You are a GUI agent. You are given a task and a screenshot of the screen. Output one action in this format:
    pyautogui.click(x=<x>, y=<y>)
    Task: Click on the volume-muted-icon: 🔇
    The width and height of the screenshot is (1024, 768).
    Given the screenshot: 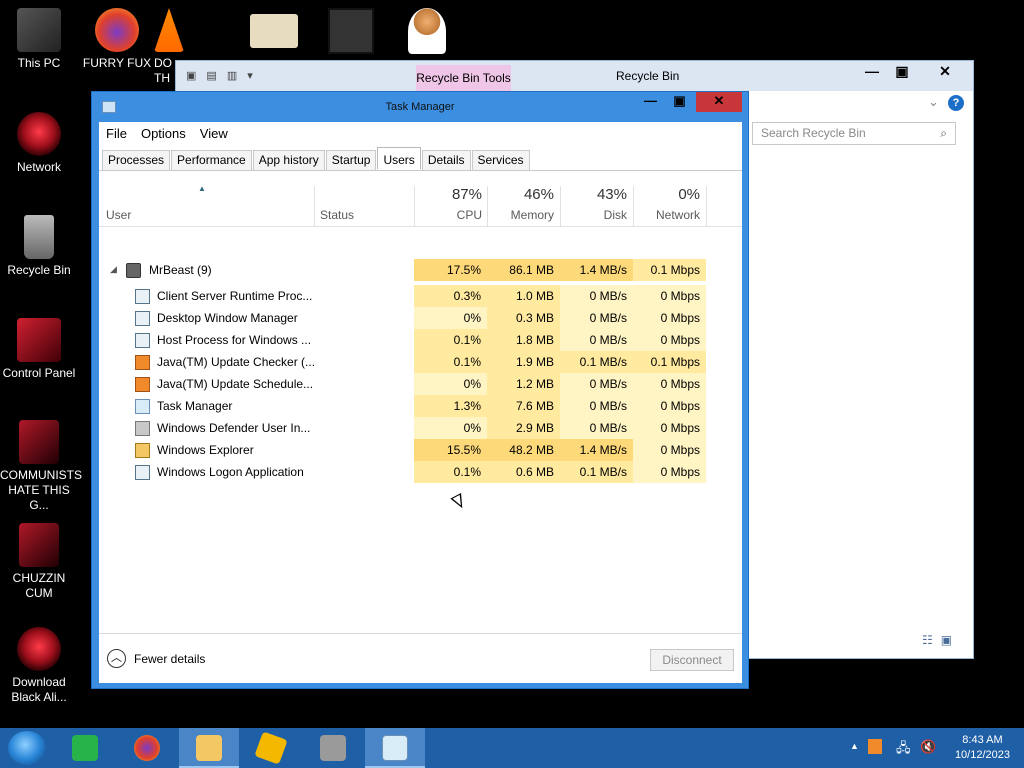 What is the action you would take?
    pyautogui.click(x=928, y=747)
    